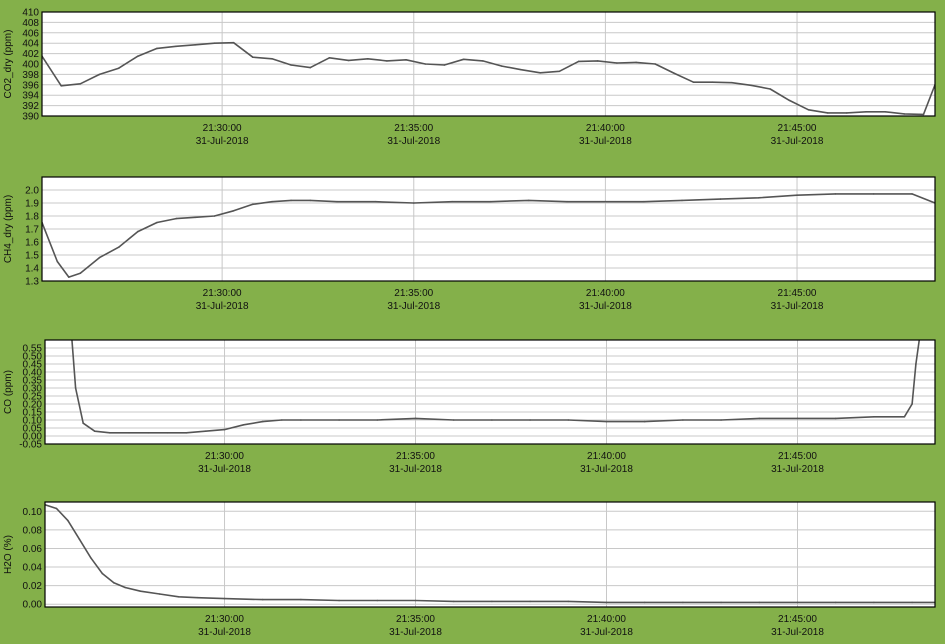  Describe the element at coordinates (30, 13) in the screenshot. I see `y-tick-label: 410` at that location.